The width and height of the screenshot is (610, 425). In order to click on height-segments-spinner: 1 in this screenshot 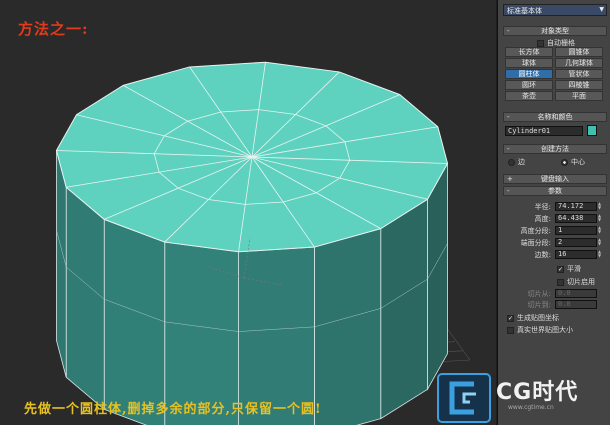, I will do `click(576, 230)`.